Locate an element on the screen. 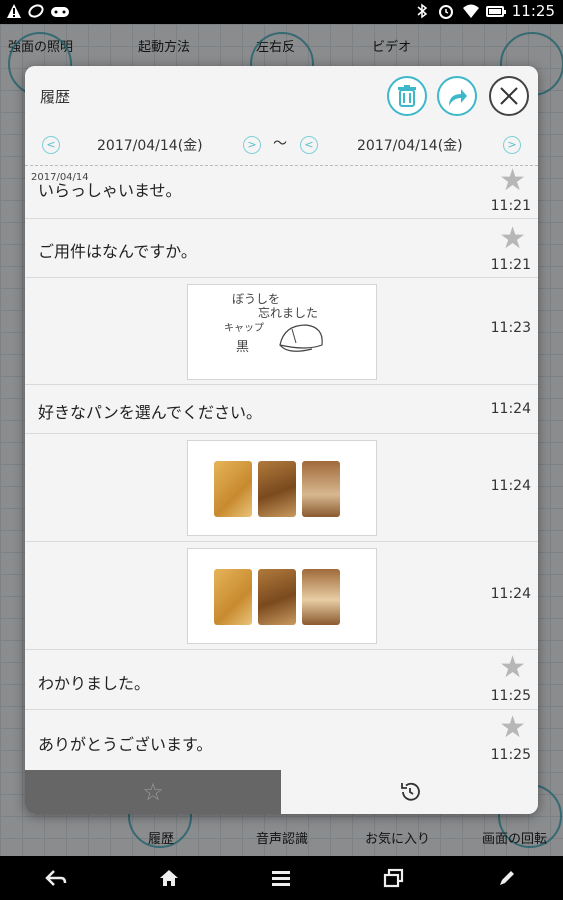  dialog-title: 履歴 is located at coordinates (55, 97).